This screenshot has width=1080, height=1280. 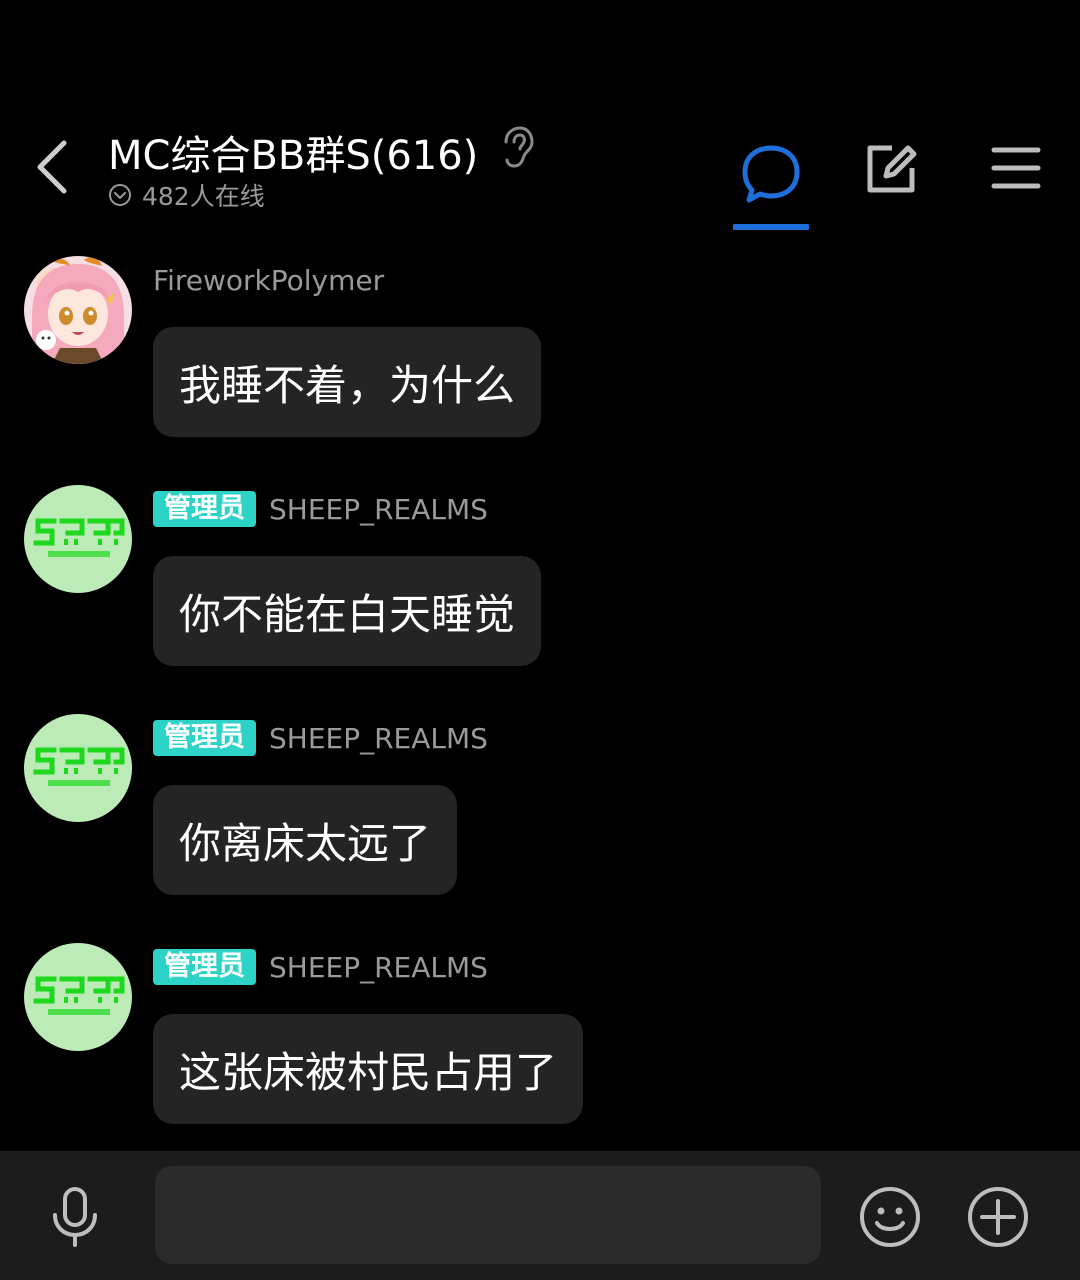 I want to click on edit-button, so click(x=892, y=168).